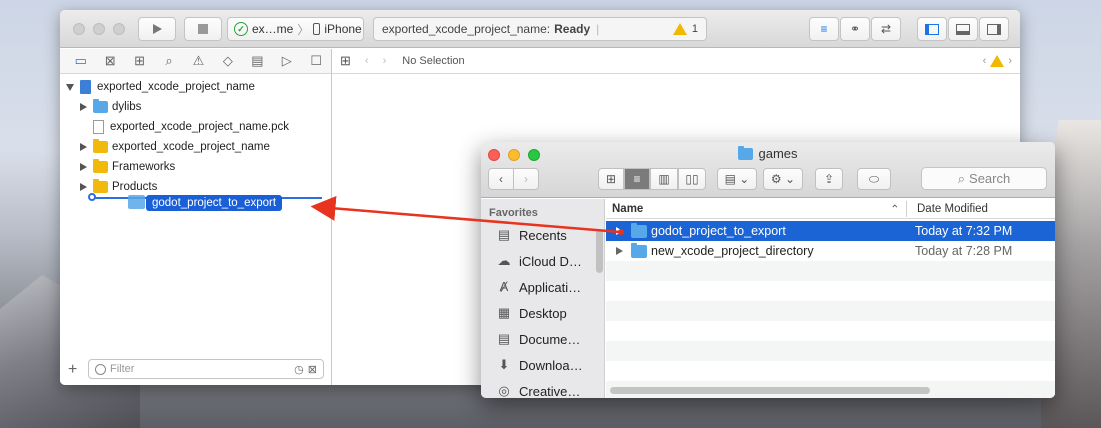 This screenshot has width=1101, height=428. Describe the element at coordinates (385, 61) in the screenshot. I see `forward-arrow-icon: ›` at that location.